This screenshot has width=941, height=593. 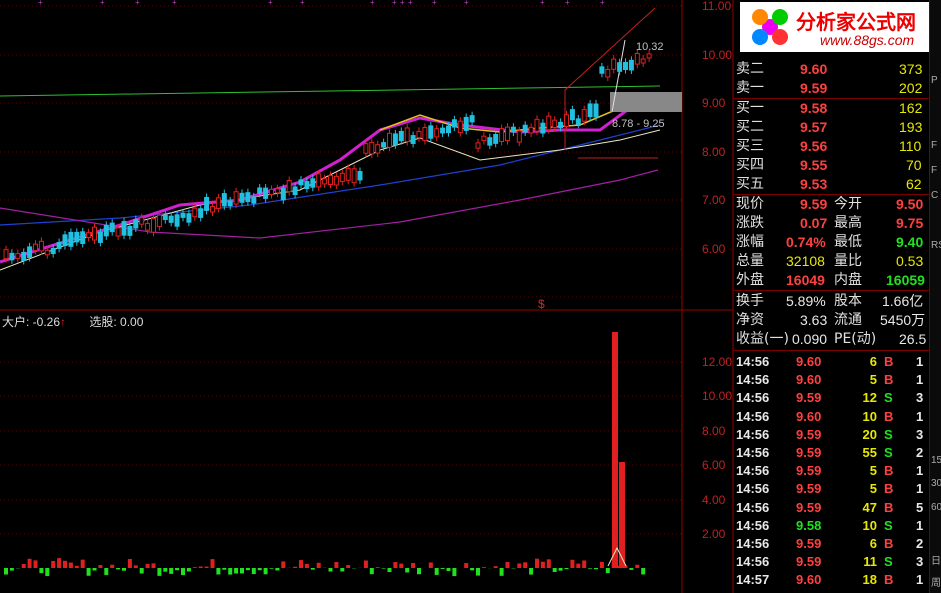 I want to click on vol-tick: 4.00, so click(x=714, y=500).